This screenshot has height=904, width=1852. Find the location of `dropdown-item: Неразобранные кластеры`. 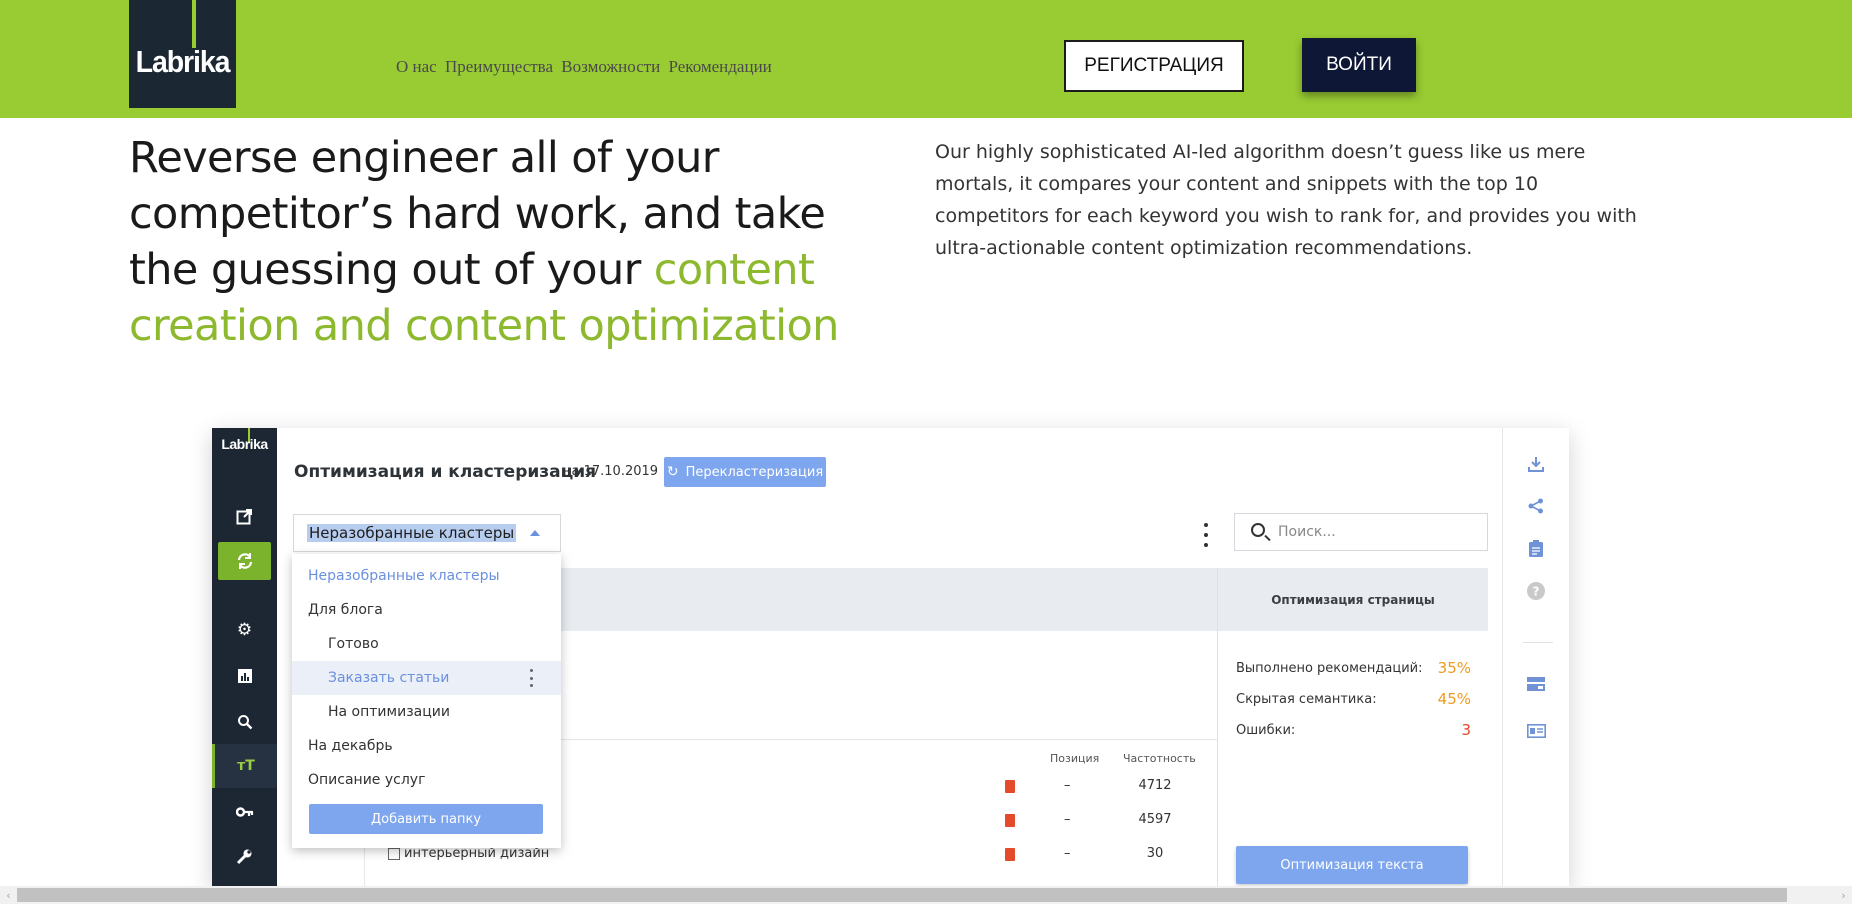

dropdown-item: Неразобранные кластеры is located at coordinates (426, 576).